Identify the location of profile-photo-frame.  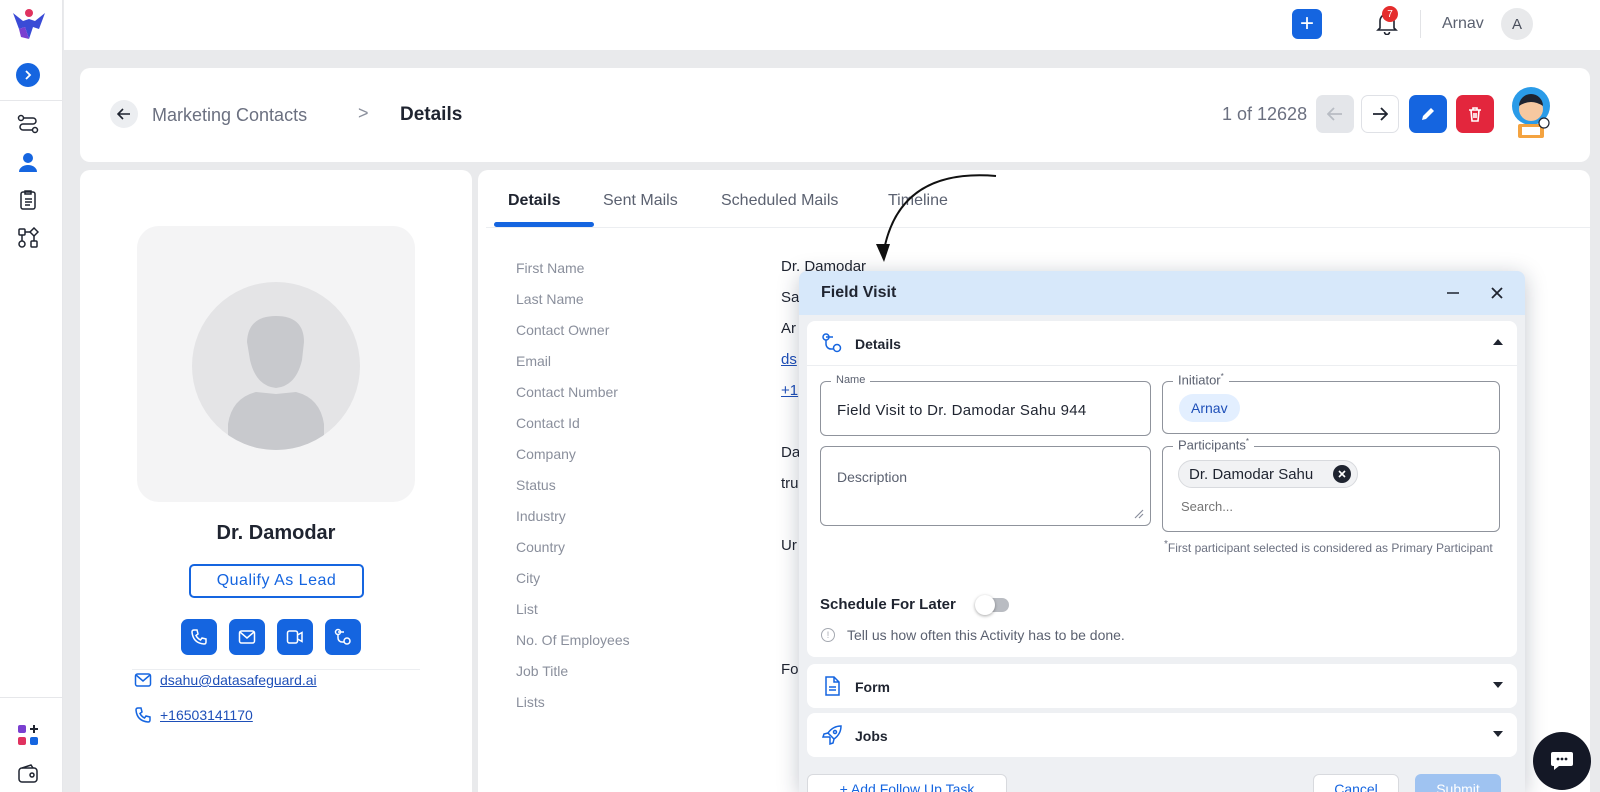
(276, 364).